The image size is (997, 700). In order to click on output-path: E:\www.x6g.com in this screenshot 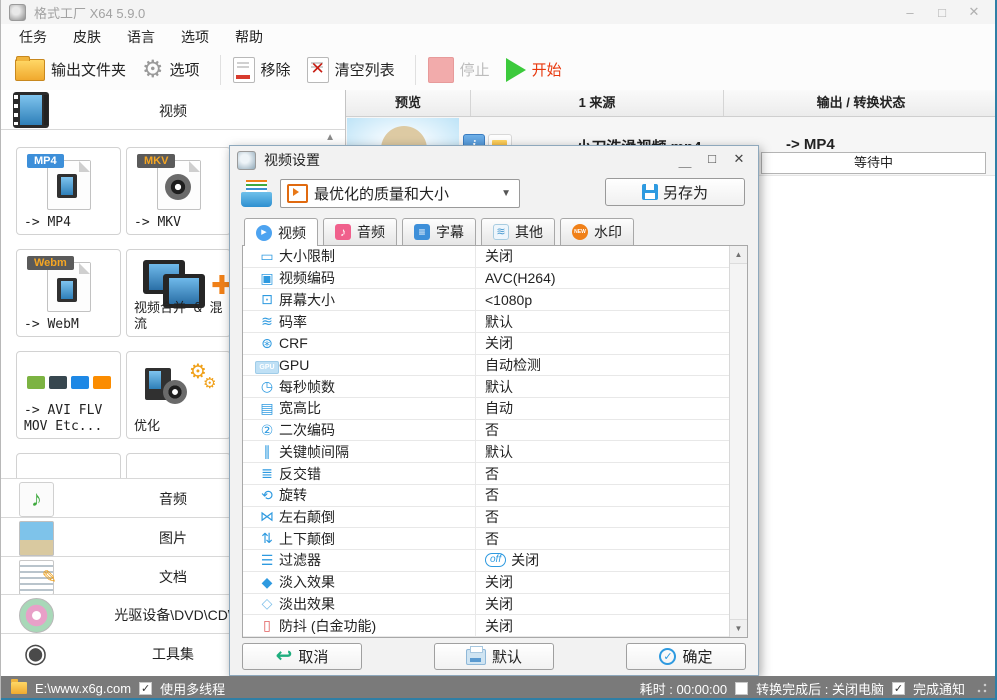, I will do `click(83, 688)`.